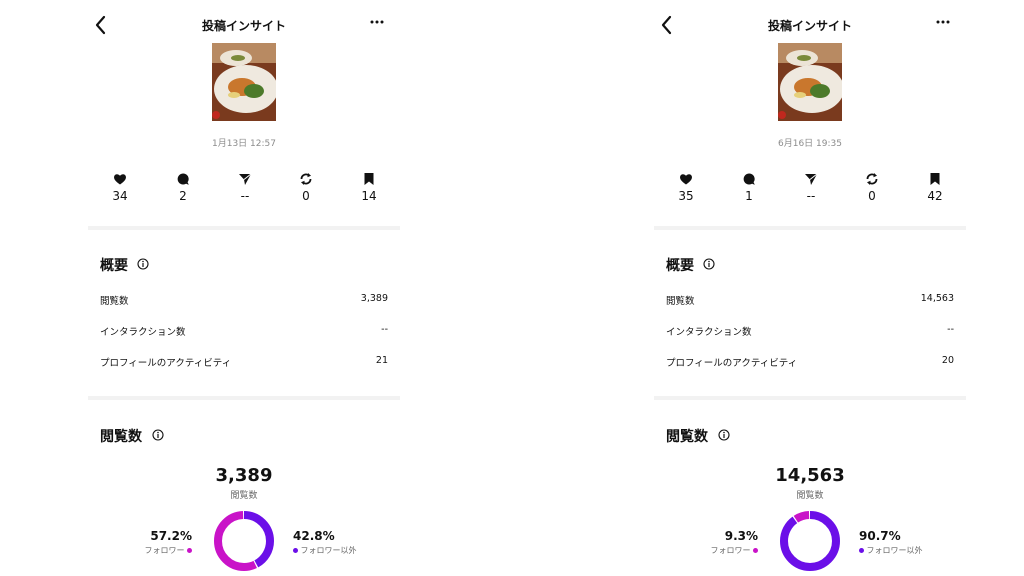 The height and width of the screenshot is (576, 1024). Describe the element at coordinates (935, 196) in the screenshot. I see `saves-count: 42` at that location.